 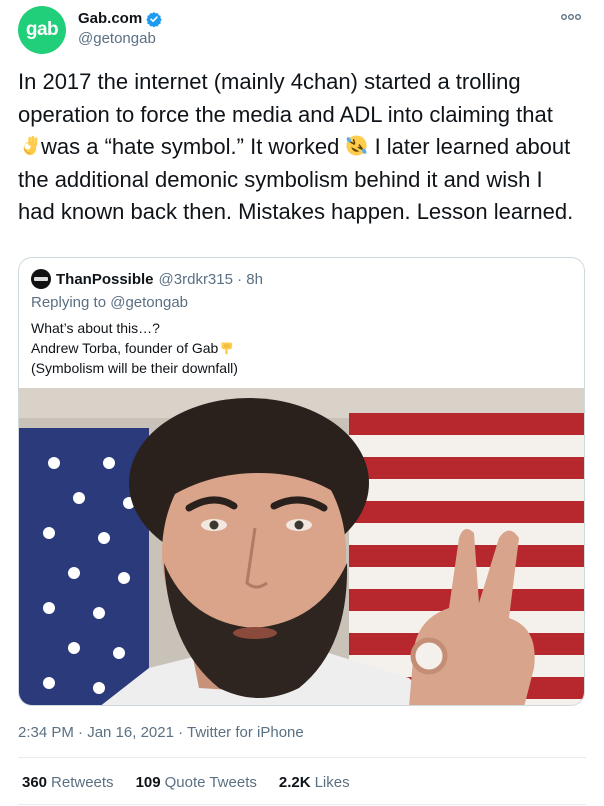 I want to click on likes-count: 2.2K, so click(x=294, y=782).